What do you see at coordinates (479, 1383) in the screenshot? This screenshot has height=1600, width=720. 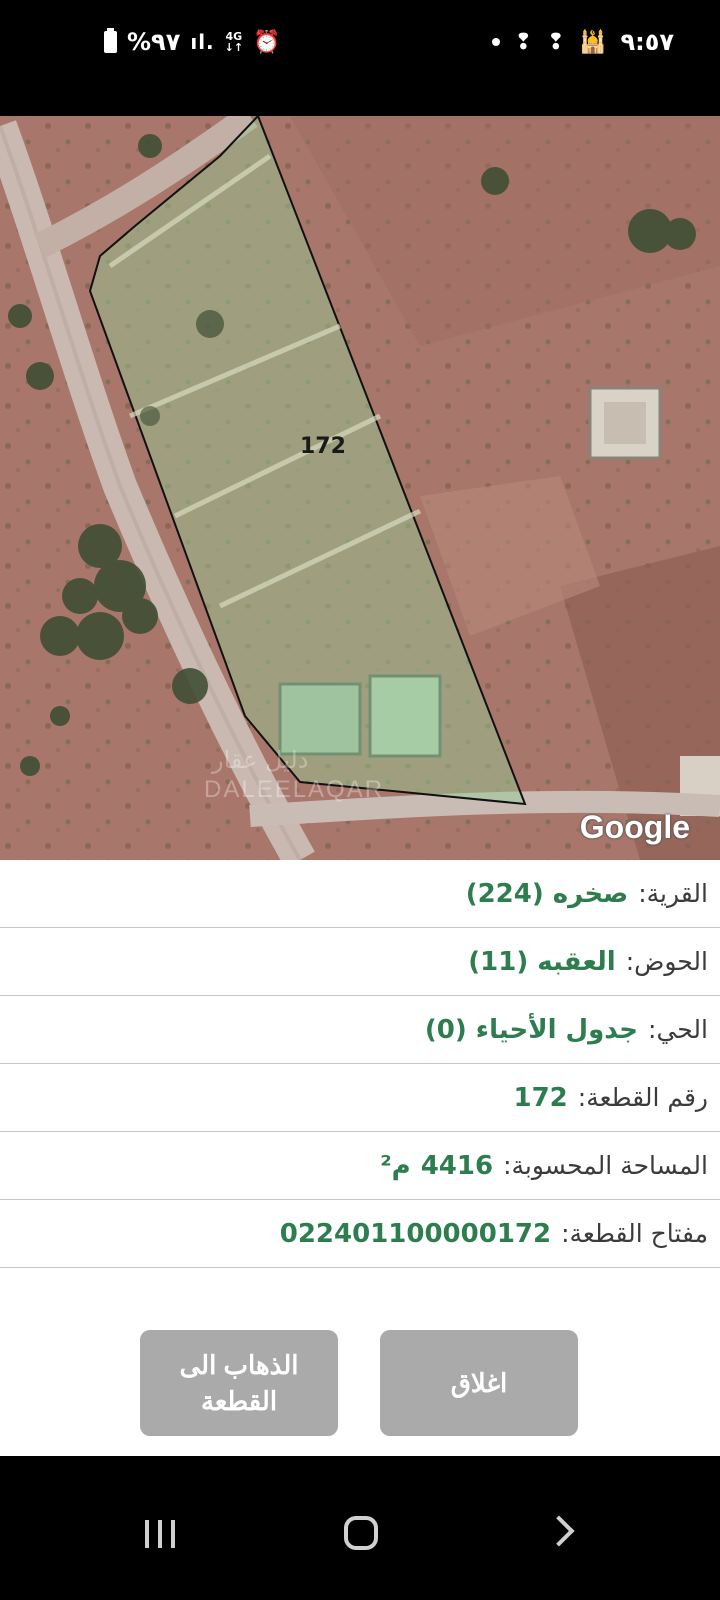 I see `close-button: اغلاق` at bounding box center [479, 1383].